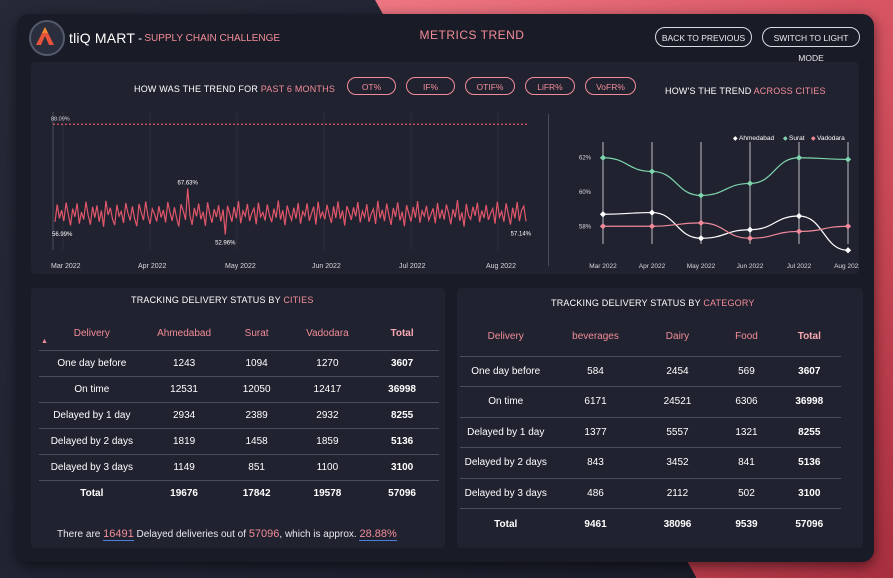 Image resolution: width=893 pixels, height=578 pixels. I want to click on table-row: Total 19676 17842 19578 57096, so click(239, 492).